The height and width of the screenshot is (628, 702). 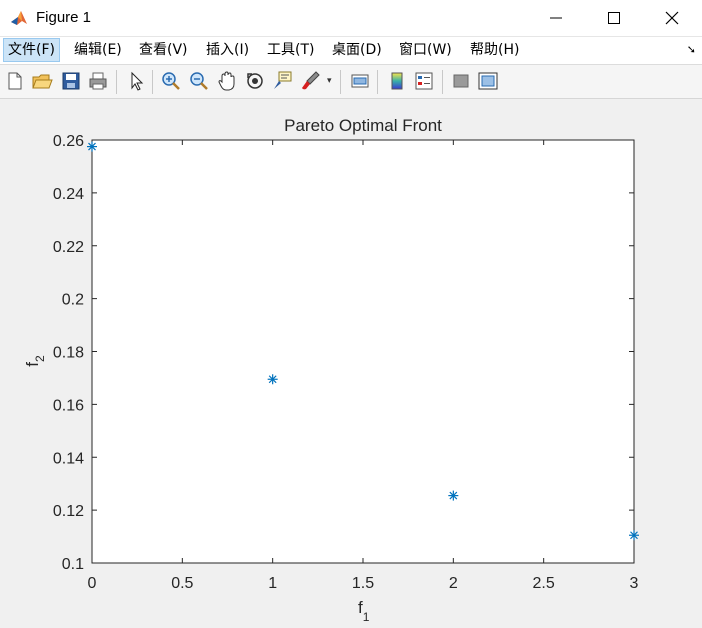 What do you see at coordinates (171, 81) in the screenshot?
I see `zoom-in-icon` at bounding box center [171, 81].